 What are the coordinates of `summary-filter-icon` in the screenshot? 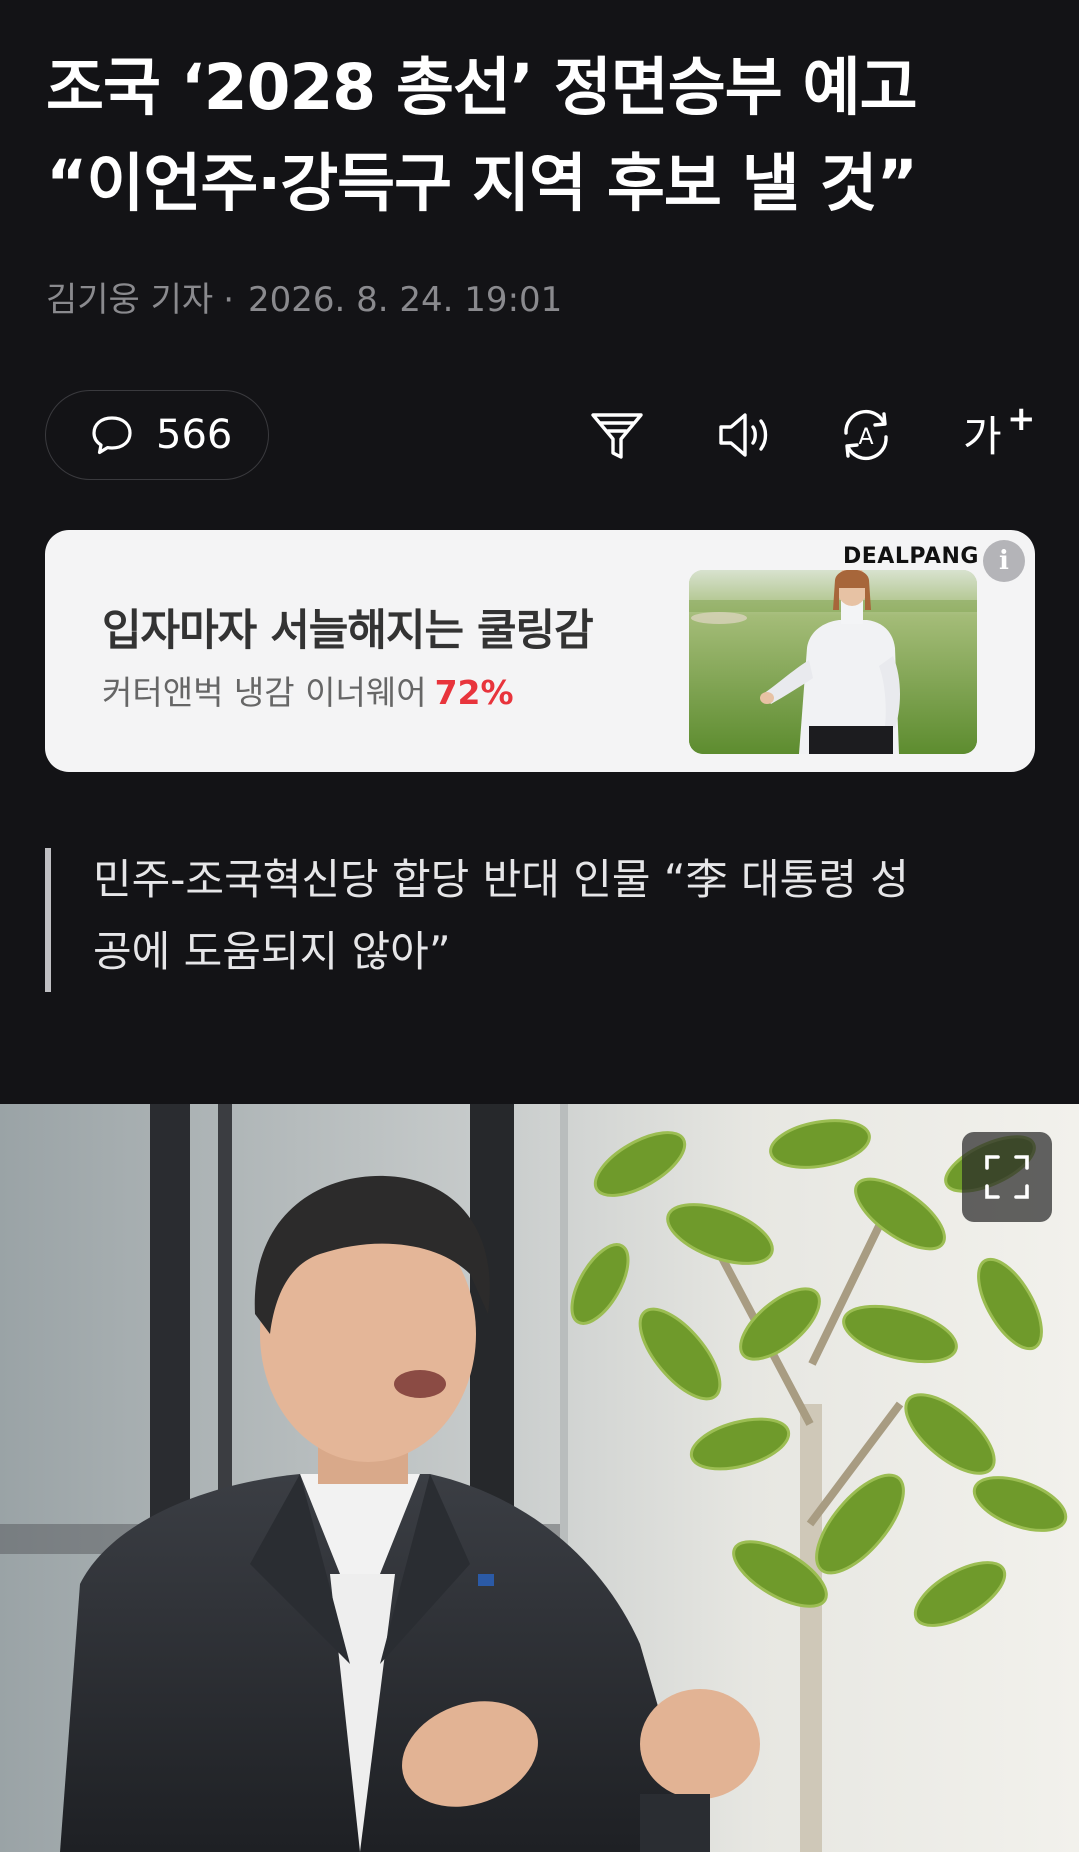 It's located at (617, 436).